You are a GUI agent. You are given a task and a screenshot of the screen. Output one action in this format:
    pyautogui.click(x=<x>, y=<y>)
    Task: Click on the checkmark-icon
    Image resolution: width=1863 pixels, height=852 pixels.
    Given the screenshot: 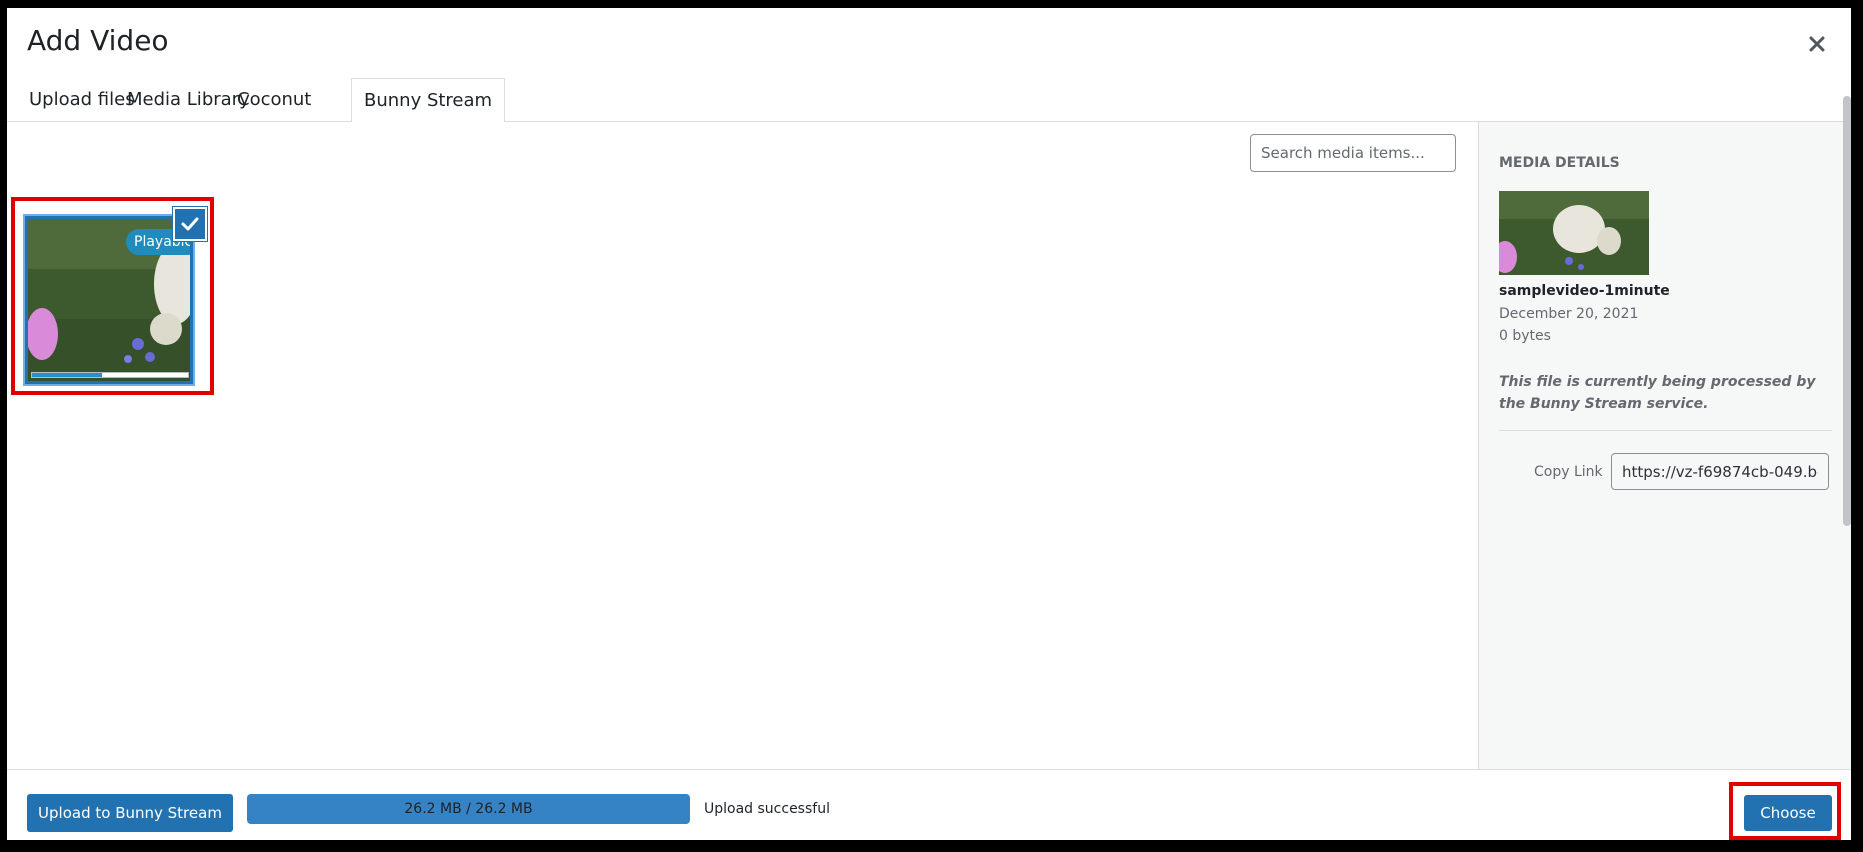 What is the action you would take?
    pyautogui.click(x=190, y=224)
    